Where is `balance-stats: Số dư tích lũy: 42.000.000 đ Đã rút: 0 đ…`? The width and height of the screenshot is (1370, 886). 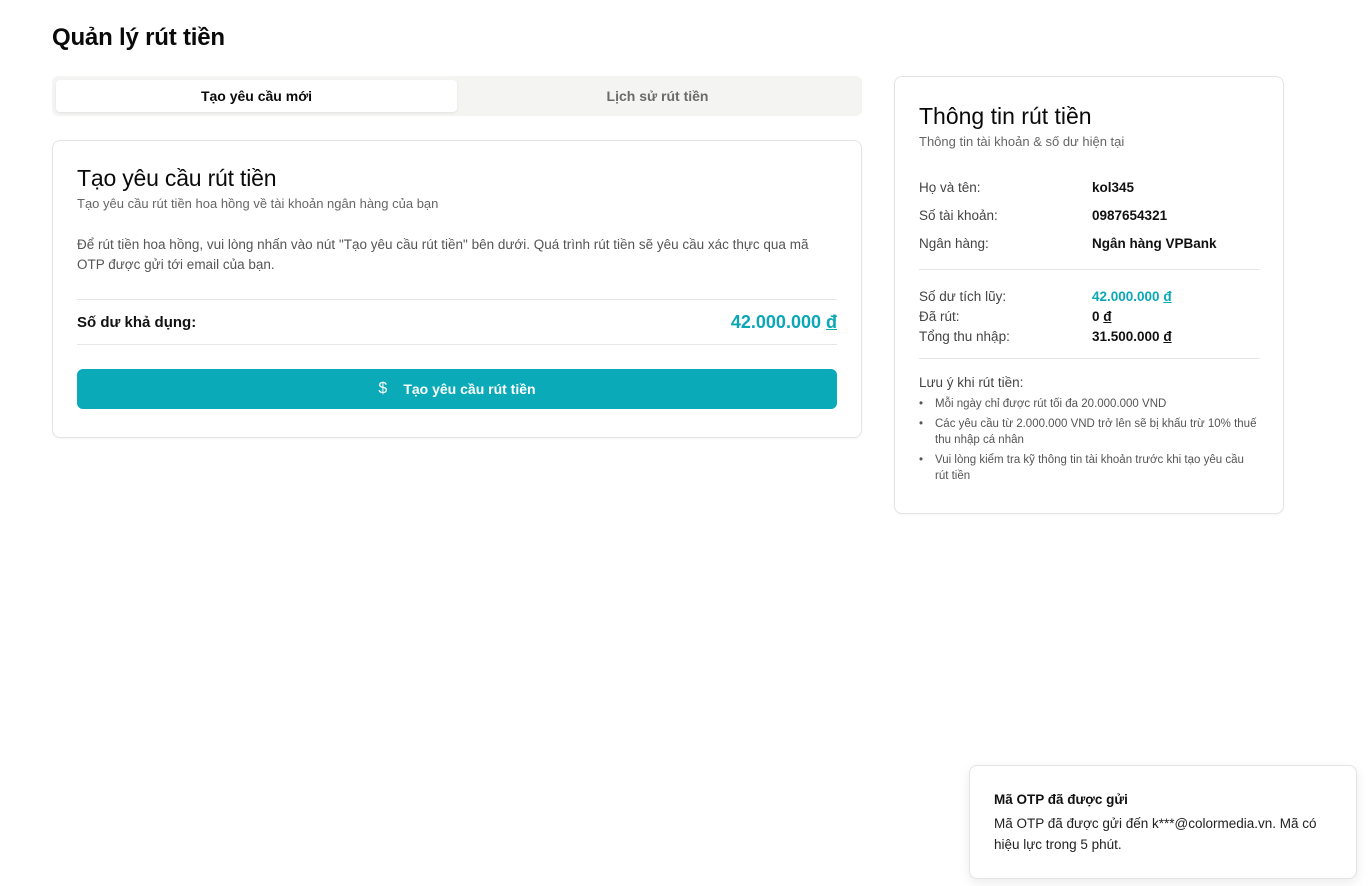 balance-stats: Số dư tích lũy: 42.000.000 đ Đã rút: 0 đ… is located at coordinates (1089, 316).